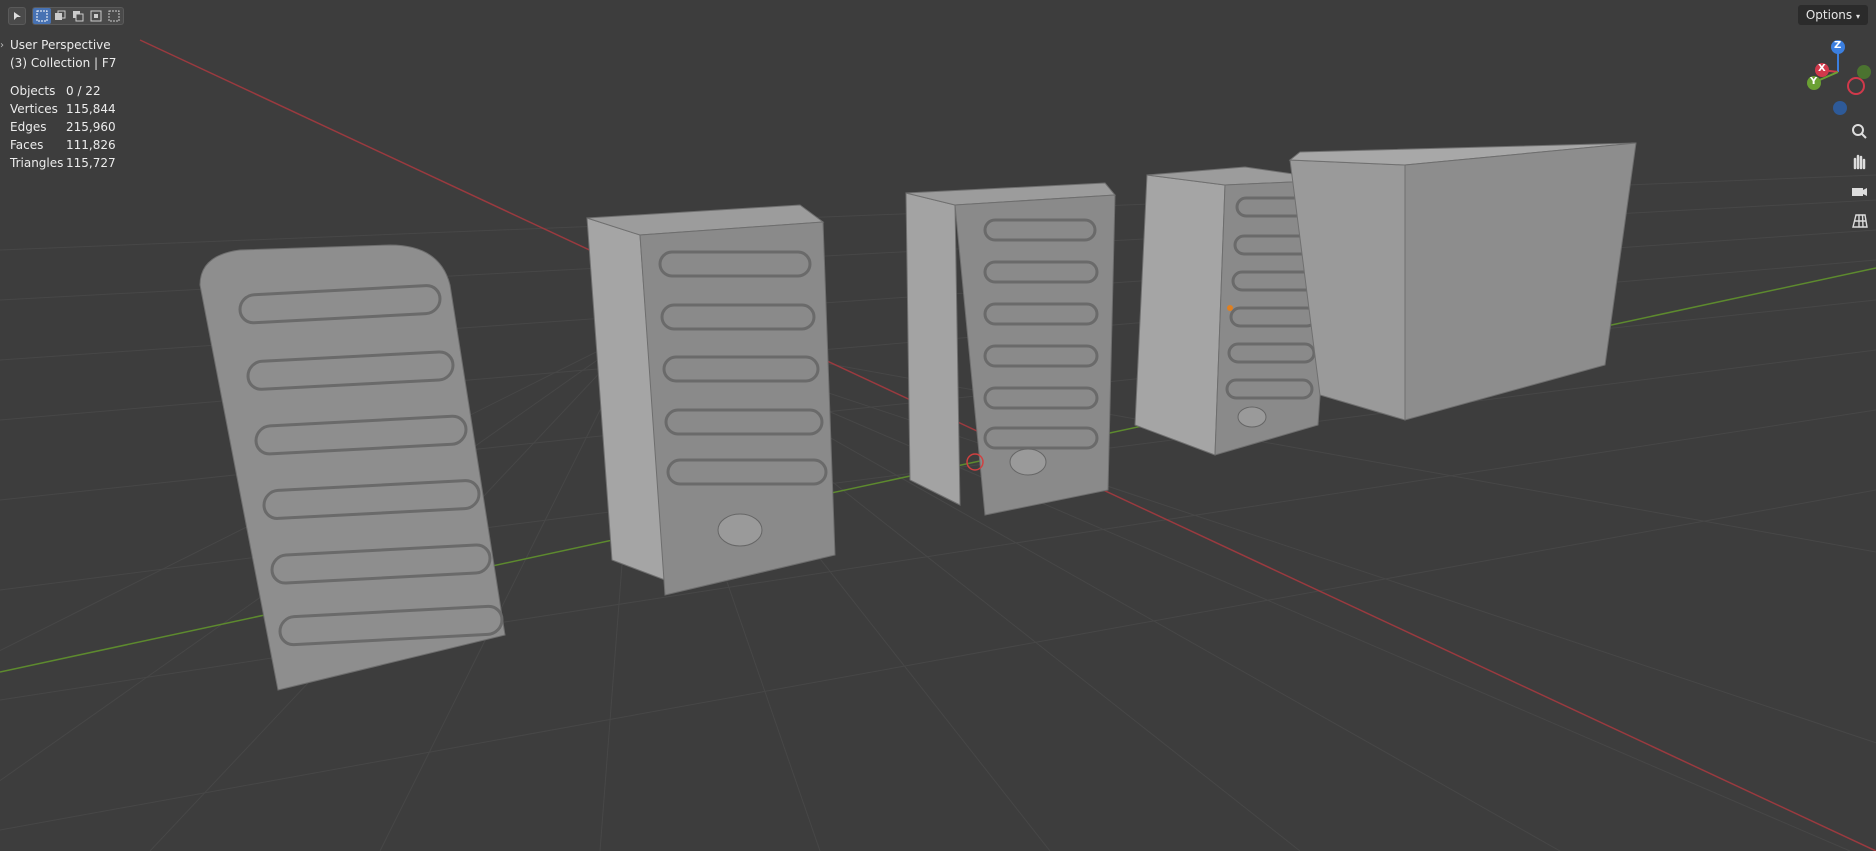 The height and width of the screenshot is (851, 1876). I want to click on select-extend-icon, so click(60, 15).